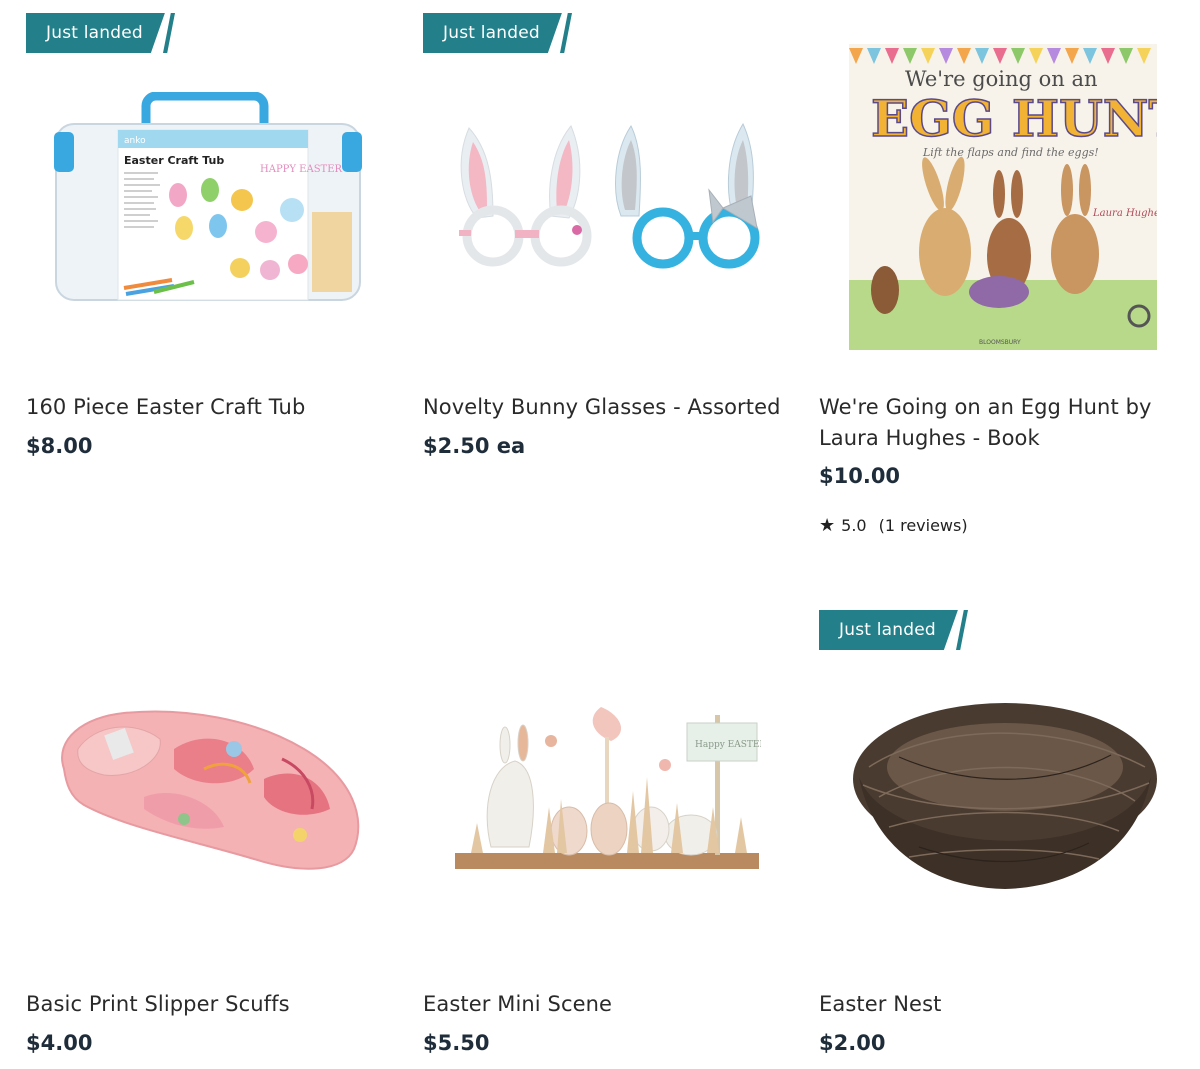 The height and width of the screenshot is (1069, 1200). Describe the element at coordinates (728, 745) in the screenshot. I see `svg-text: Happy EASTER` at that location.